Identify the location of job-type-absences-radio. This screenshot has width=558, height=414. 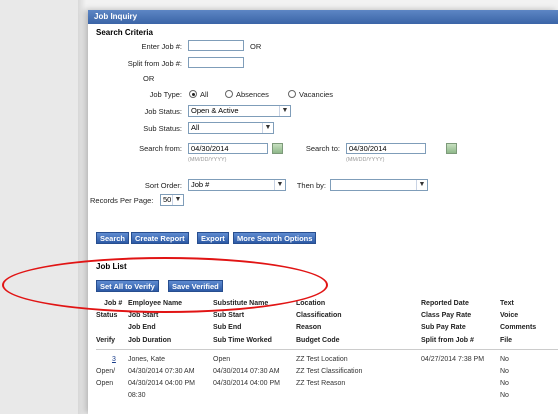
(229, 94).